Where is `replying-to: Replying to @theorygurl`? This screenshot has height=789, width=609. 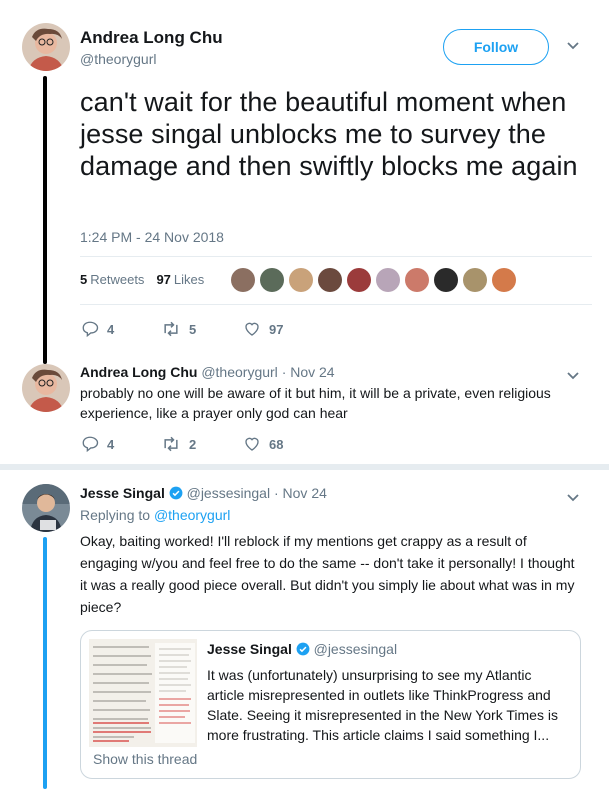
replying-to: Replying to @theorygurl is located at coordinates (155, 515).